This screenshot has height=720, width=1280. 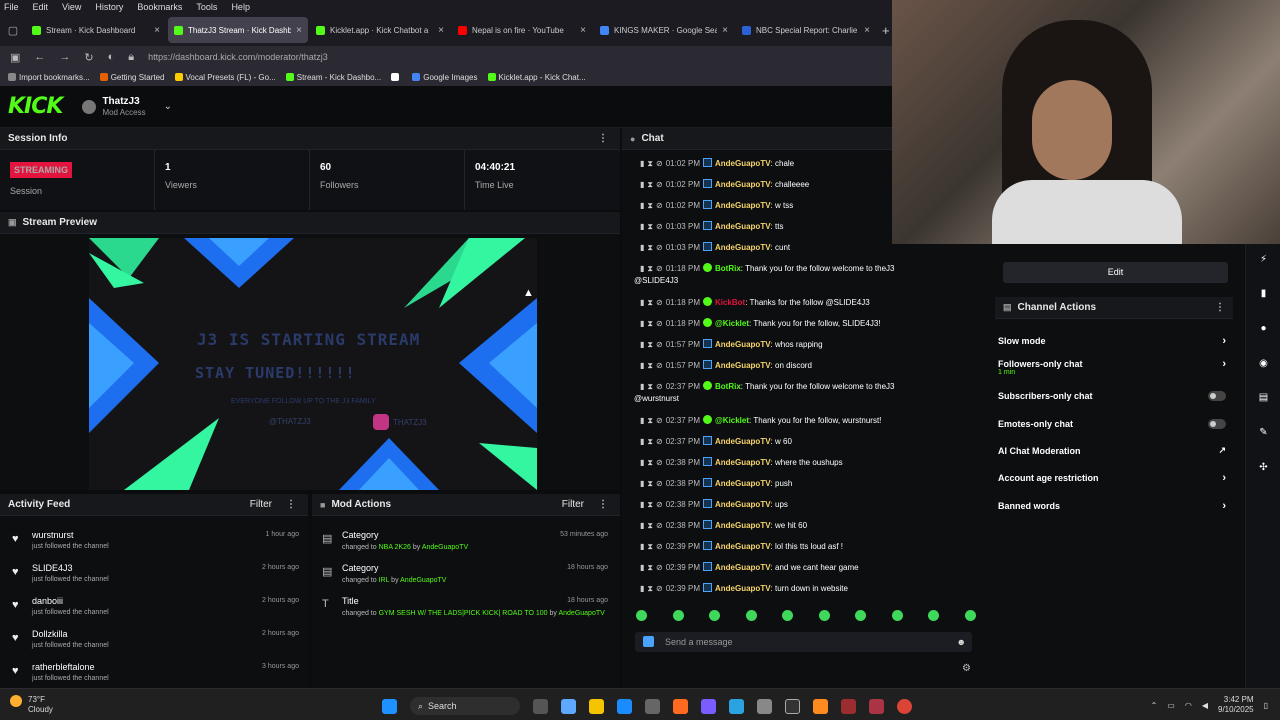 I want to click on emotes-only-toggle, so click(x=1217, y=424).